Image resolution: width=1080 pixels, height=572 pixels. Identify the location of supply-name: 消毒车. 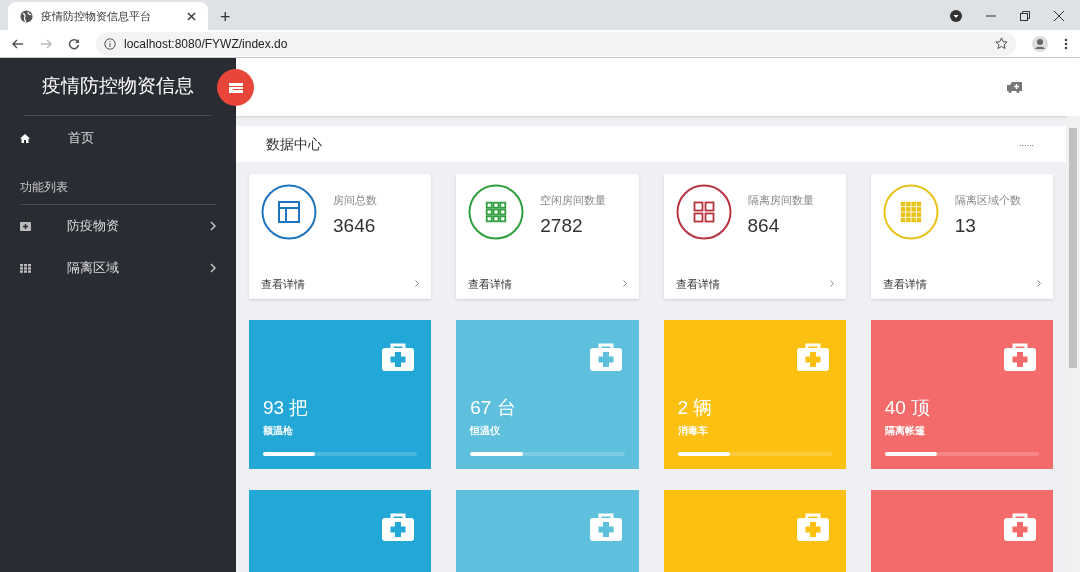
(693, 430).